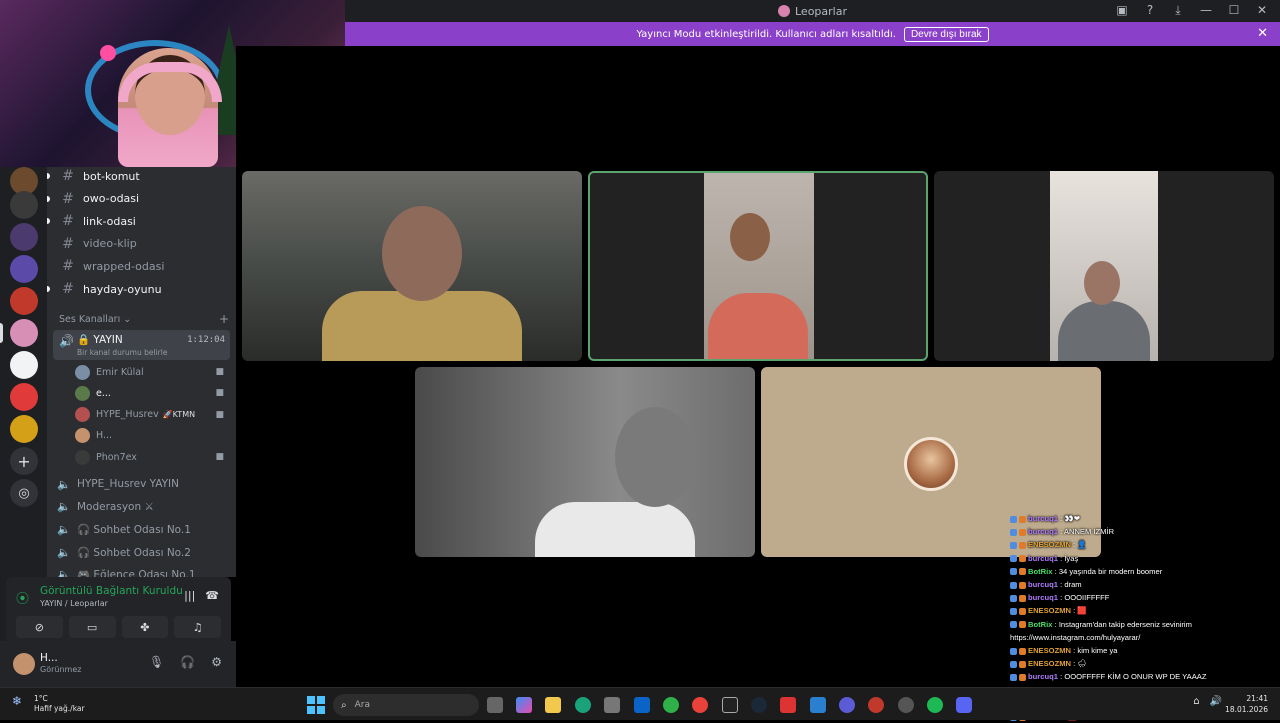 This screenshot has height=723, width=1280. I want to click on text-channel-wrapped-odasi: # wrapped-odasi, so click(141, 266).